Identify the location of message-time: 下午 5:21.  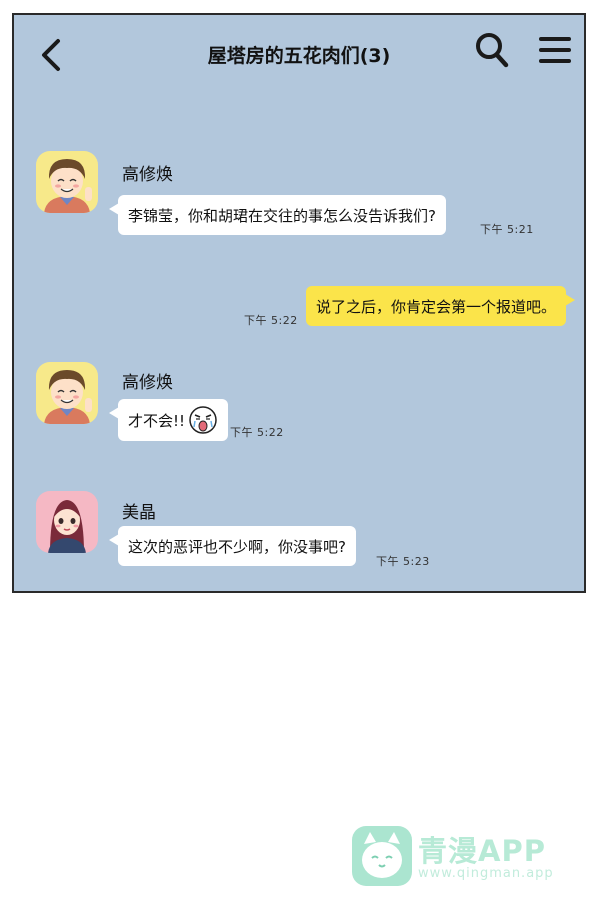
(507, 229).